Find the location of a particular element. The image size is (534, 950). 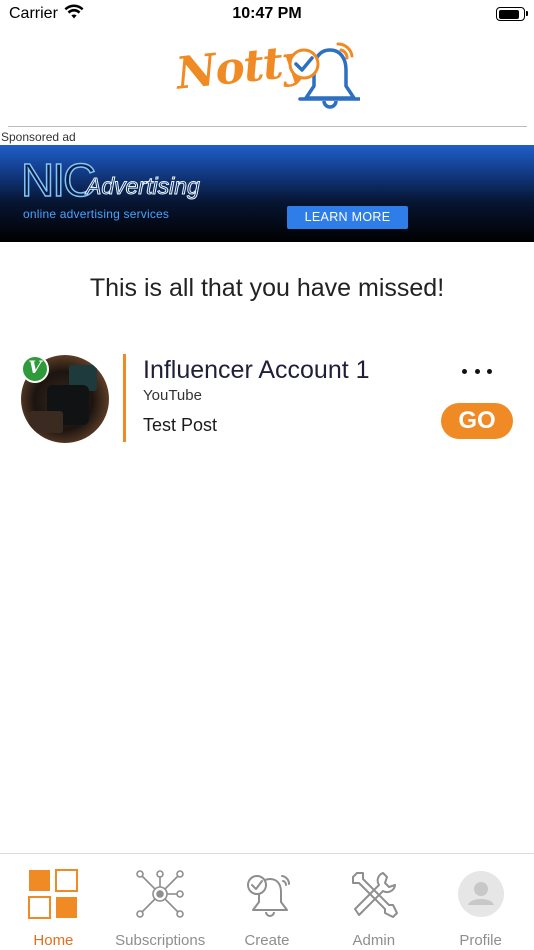

tab-create: Create is located at coordinates (267, 902).